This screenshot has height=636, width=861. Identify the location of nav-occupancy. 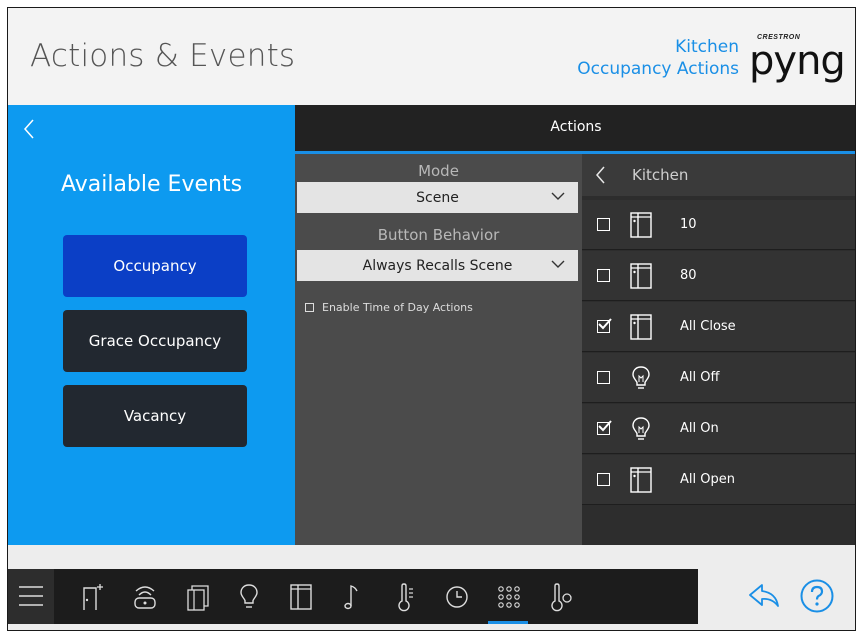
(144, 596).